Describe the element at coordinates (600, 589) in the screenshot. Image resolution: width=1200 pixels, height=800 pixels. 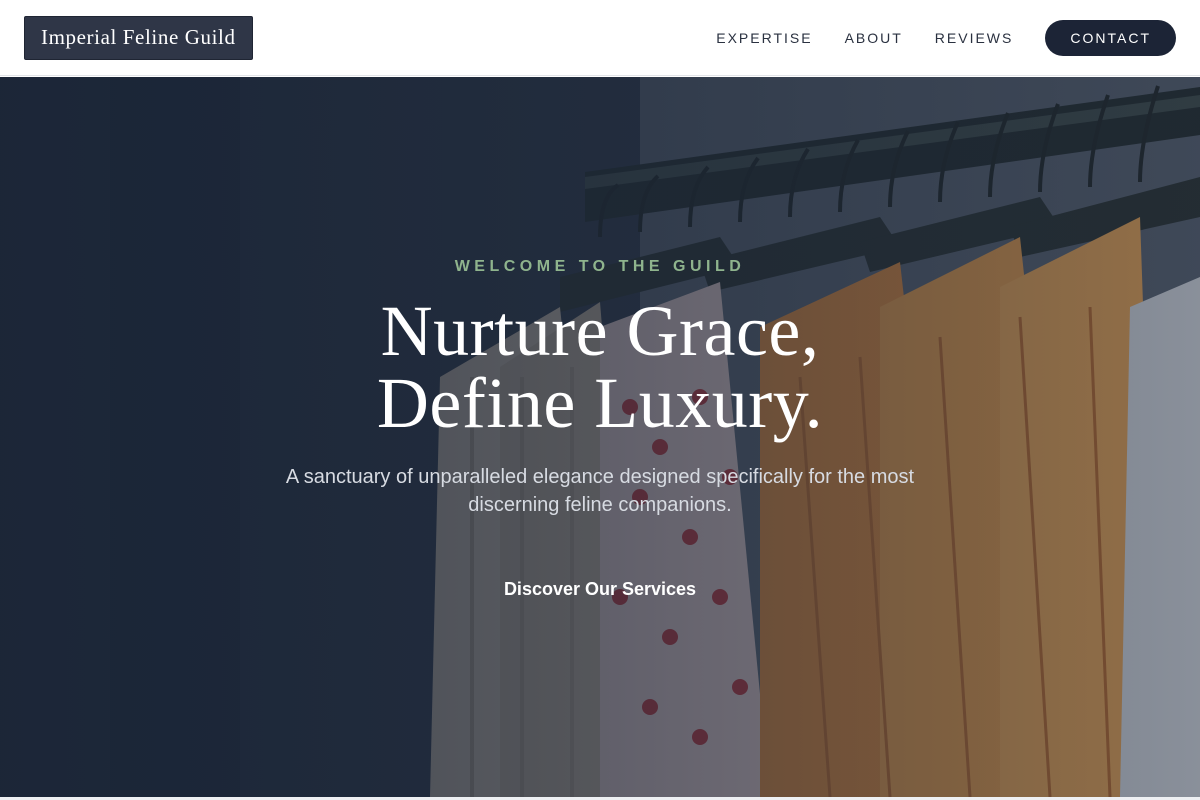
I see `discover-services-button: Discover Our Services` at that location.